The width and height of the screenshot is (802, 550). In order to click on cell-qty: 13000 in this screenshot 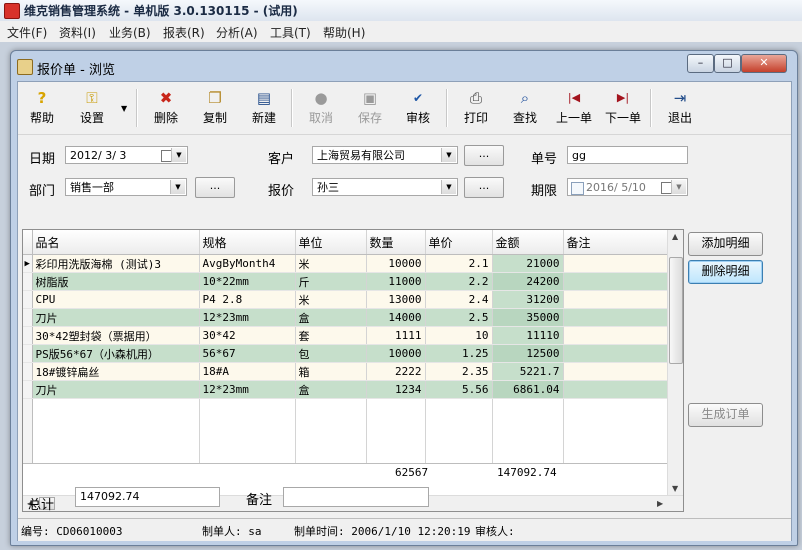, I will do `click(396, 299)`.